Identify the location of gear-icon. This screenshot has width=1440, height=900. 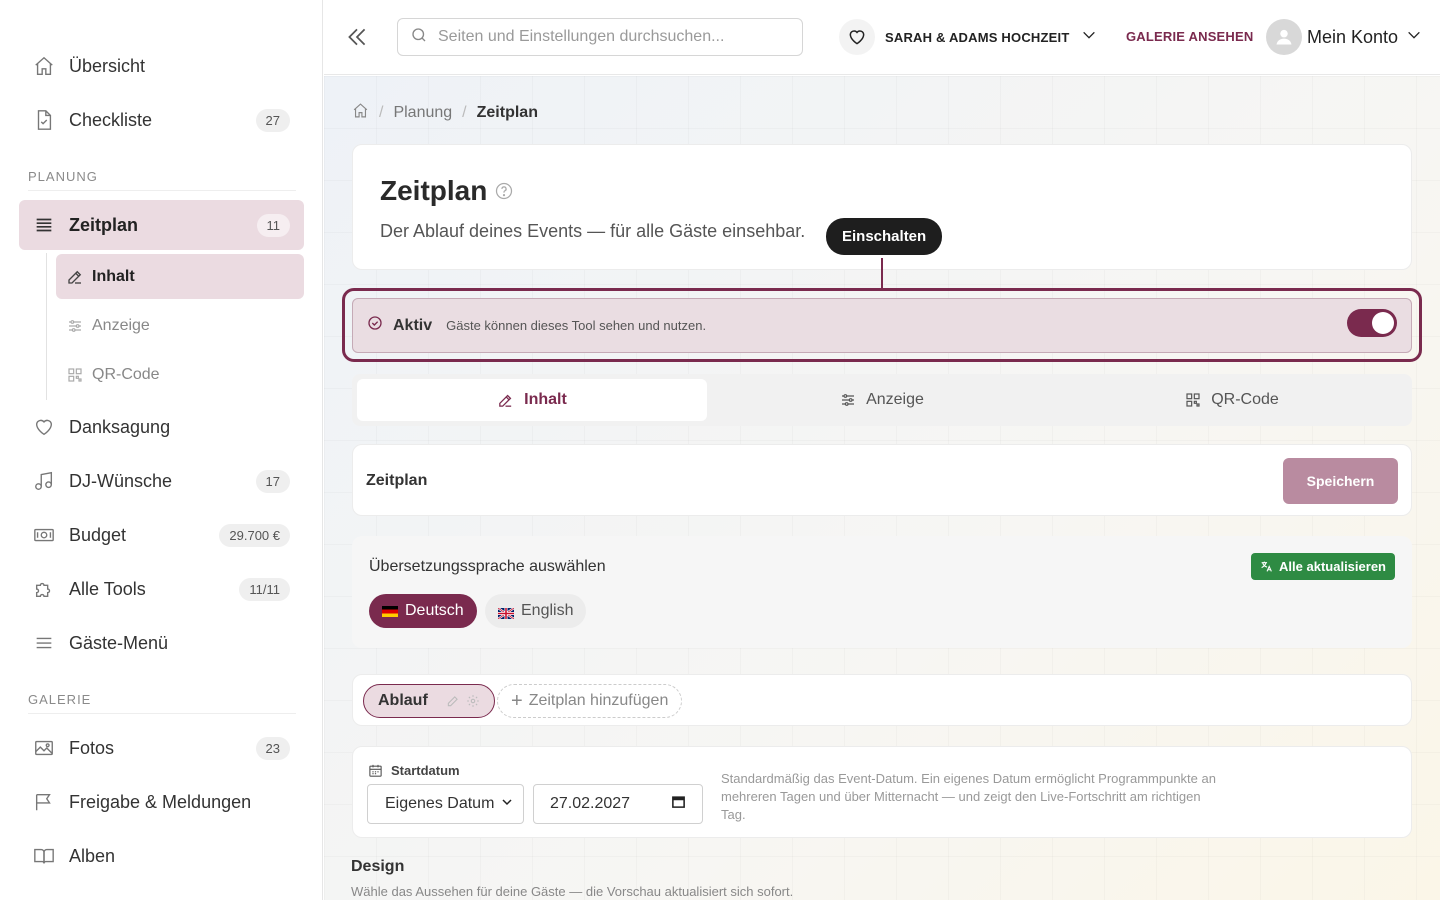
(473, 701).